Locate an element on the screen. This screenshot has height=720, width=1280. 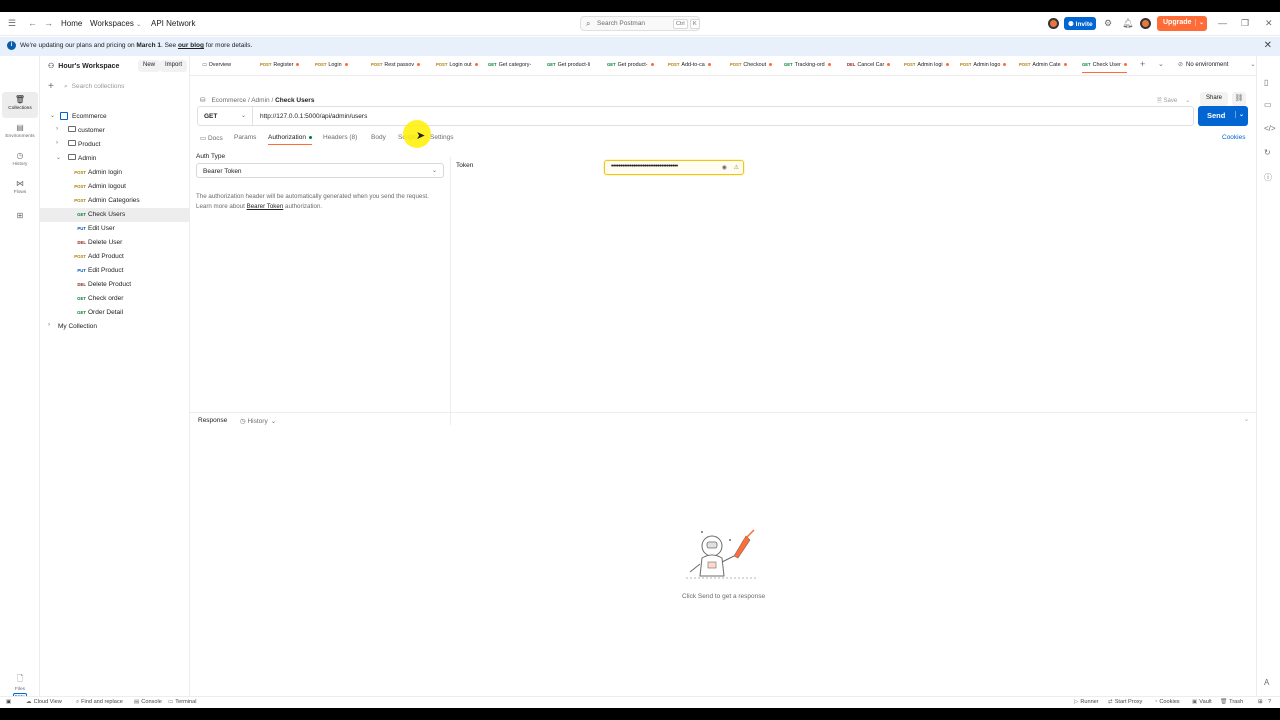
eye-icon: ◉ is located at coordinates (724, 167).